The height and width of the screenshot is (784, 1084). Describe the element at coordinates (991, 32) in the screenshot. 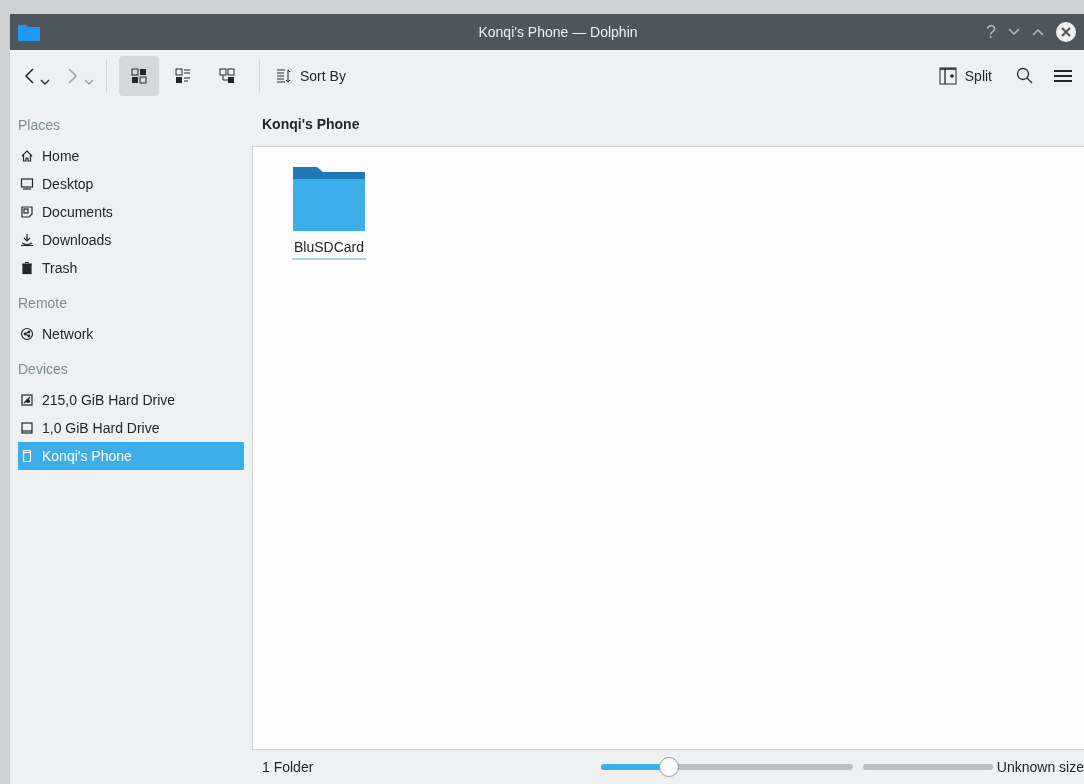

I see `help-button: ?` at that location.